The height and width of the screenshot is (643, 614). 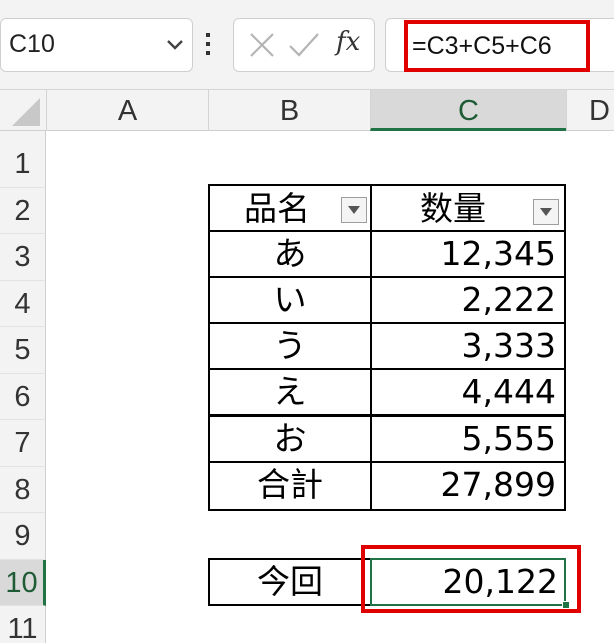 I want to click on row-header-4: 4, so click(x=23, y=303).